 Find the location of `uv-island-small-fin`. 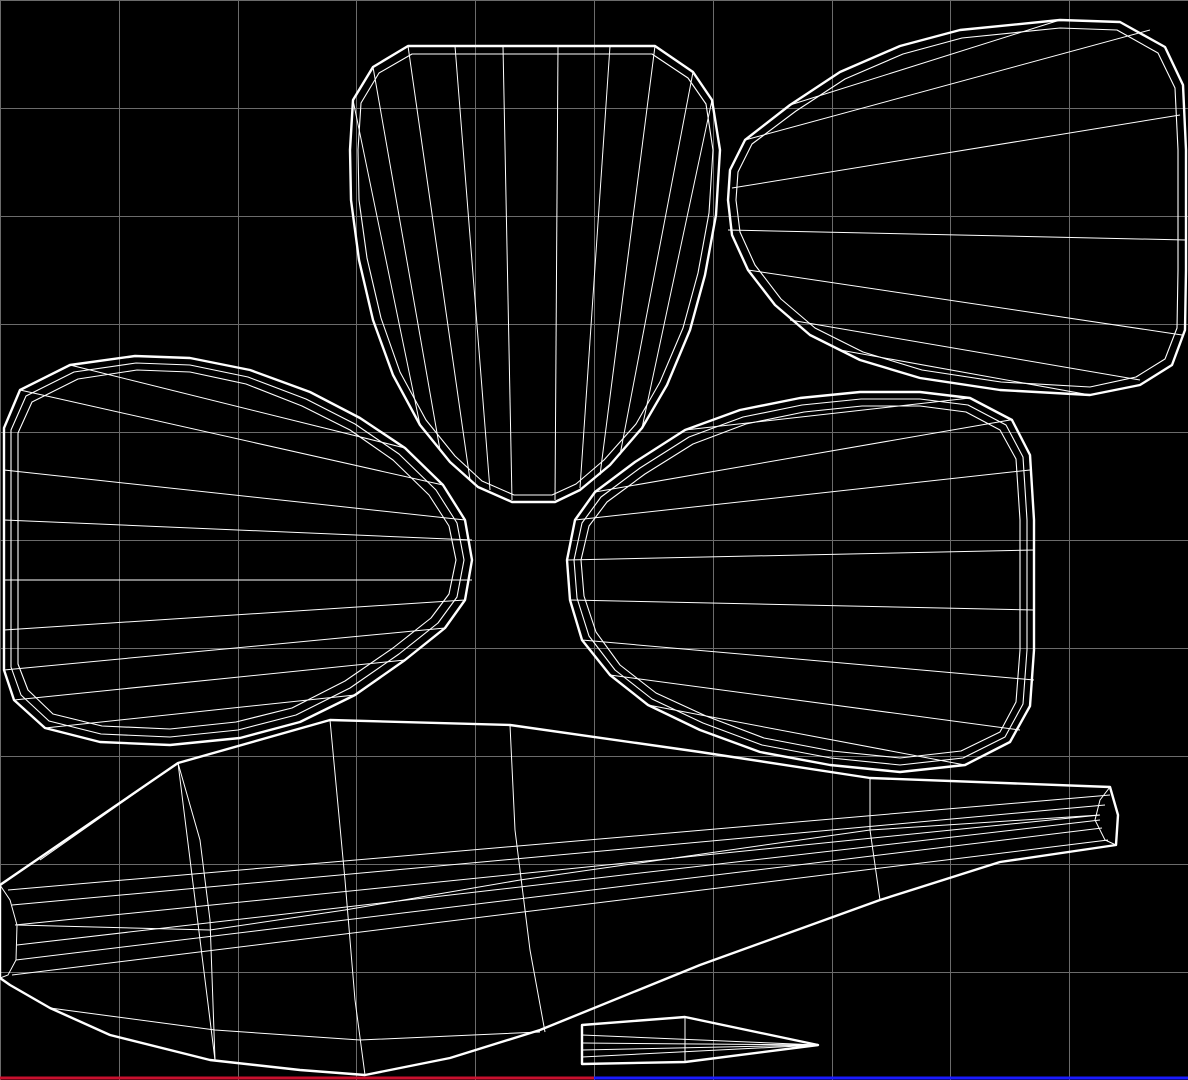

uv-island-small-fin is located at coordinates (700, 1040).